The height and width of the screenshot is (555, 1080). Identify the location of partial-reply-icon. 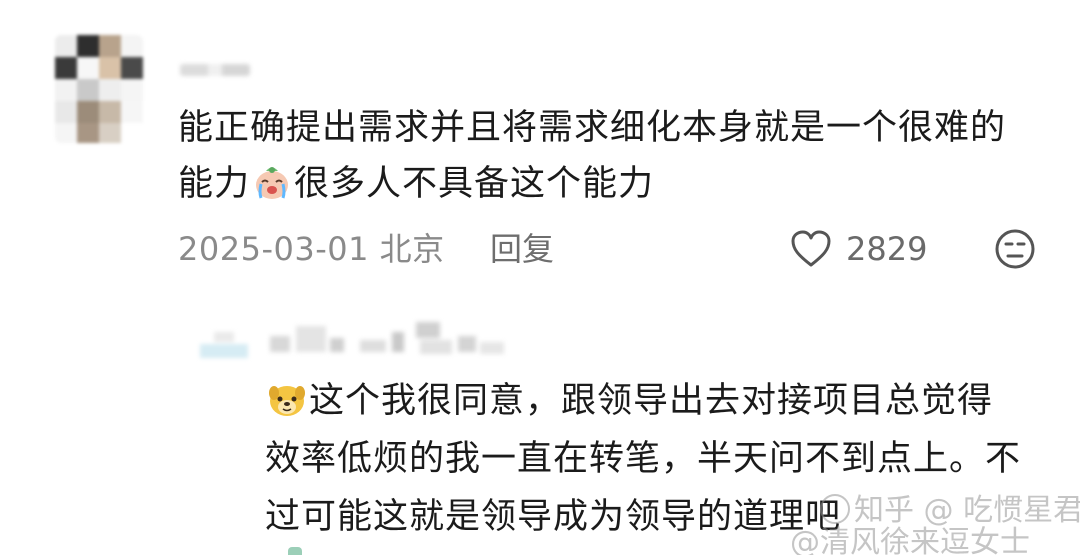
(295, 551).